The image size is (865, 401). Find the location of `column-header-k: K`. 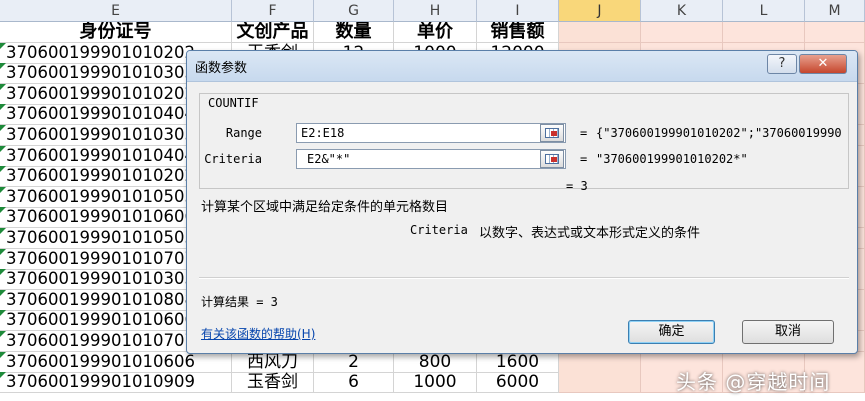

column-header-k: K is located at coordinates (682, 11).